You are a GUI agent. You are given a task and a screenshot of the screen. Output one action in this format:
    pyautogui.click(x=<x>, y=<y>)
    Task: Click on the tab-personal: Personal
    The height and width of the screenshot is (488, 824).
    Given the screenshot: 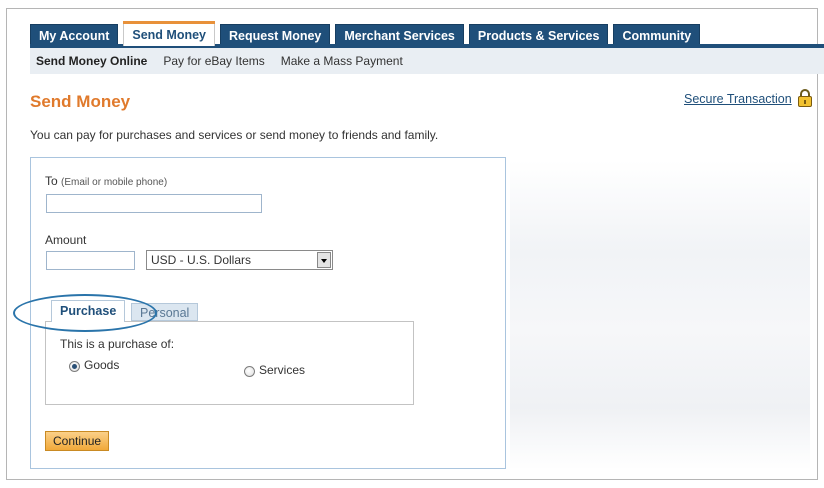 What is the action you would take?
    pyautogui.click(x=165, y=312)
    